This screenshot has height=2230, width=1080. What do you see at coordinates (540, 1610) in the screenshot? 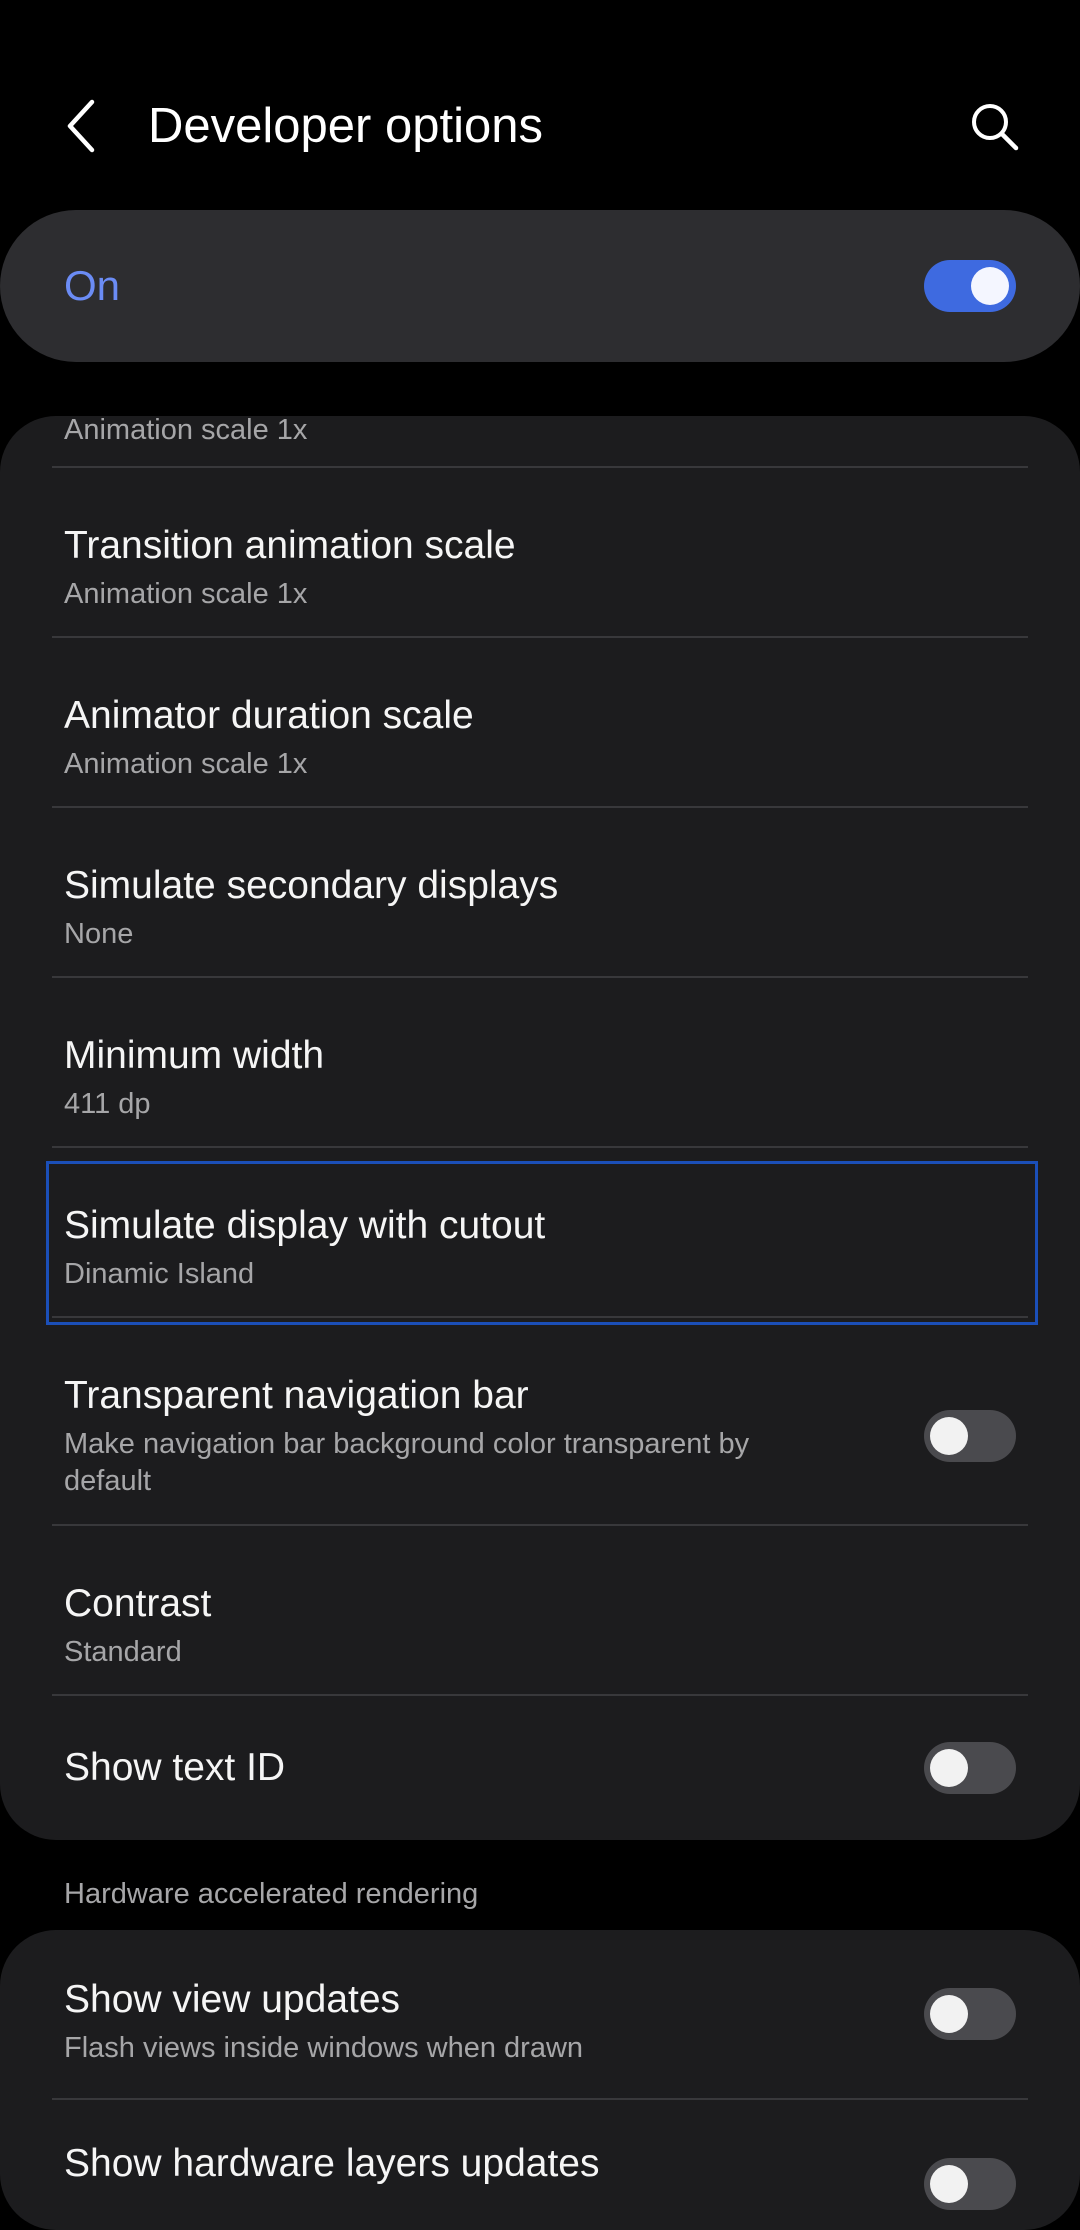
I see `list-item-contrast: Contrast Standard` at bounding box center [540, 1610].